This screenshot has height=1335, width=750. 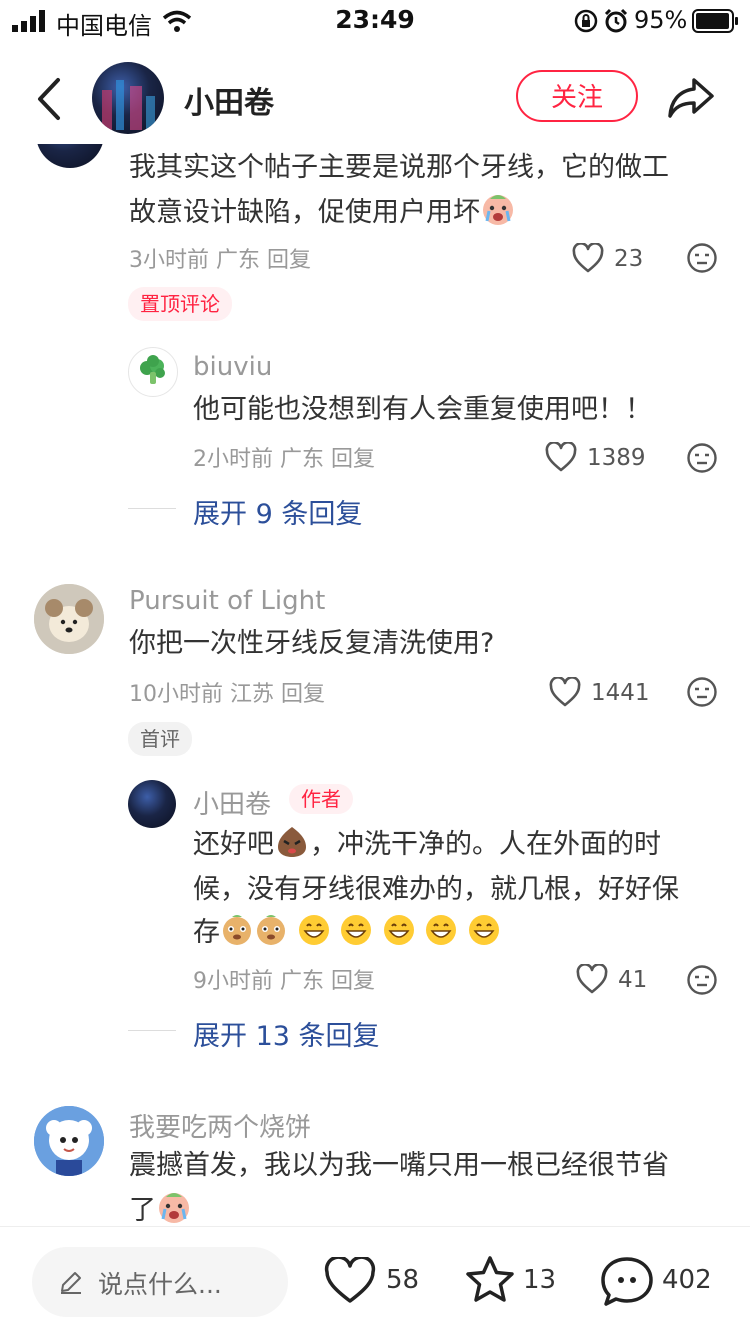 I want to click on comment-text: 了, so click(x=160, y=1207).